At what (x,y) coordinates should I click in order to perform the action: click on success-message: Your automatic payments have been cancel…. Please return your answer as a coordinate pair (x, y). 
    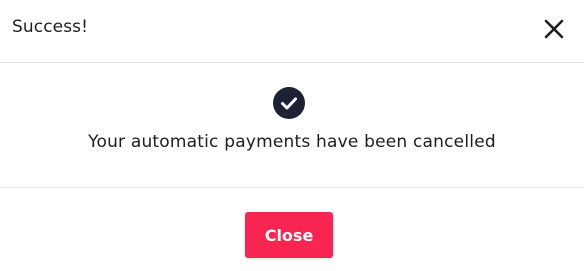
    Looking at the image, I should click on (292, 142).